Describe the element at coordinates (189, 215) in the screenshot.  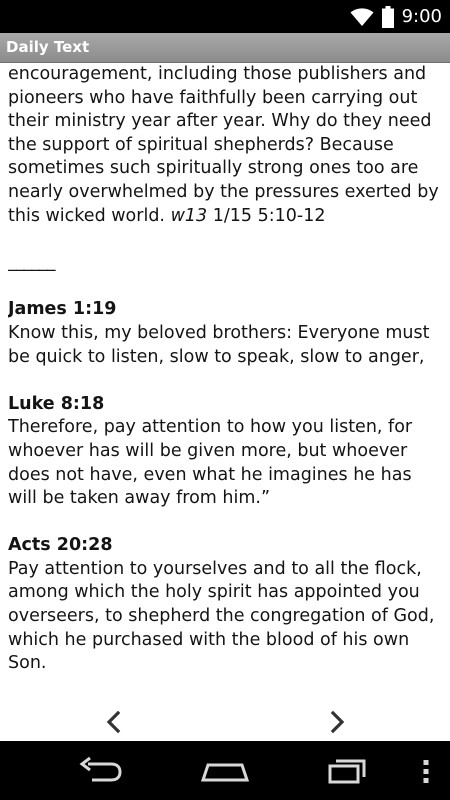
I see `source-publication: w13` at that location.